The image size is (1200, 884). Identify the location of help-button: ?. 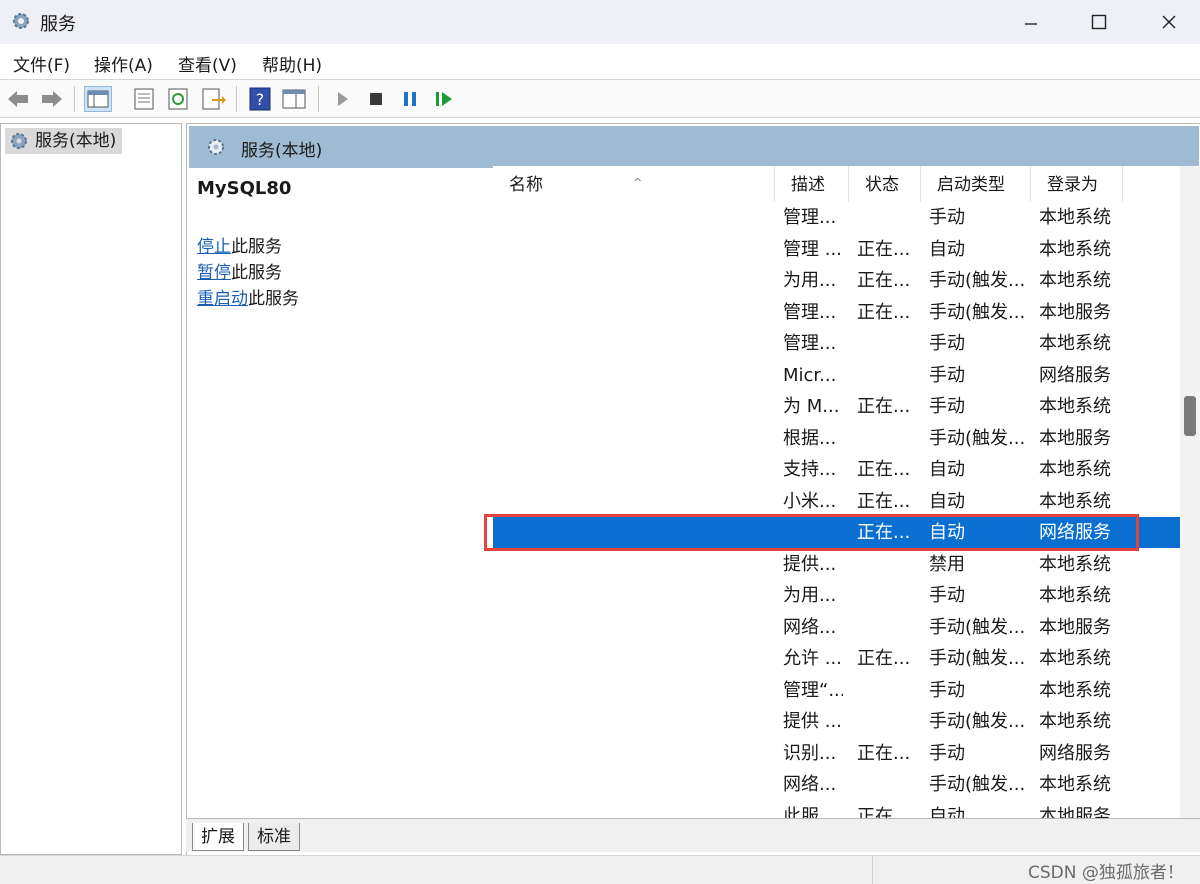
(260, 99).